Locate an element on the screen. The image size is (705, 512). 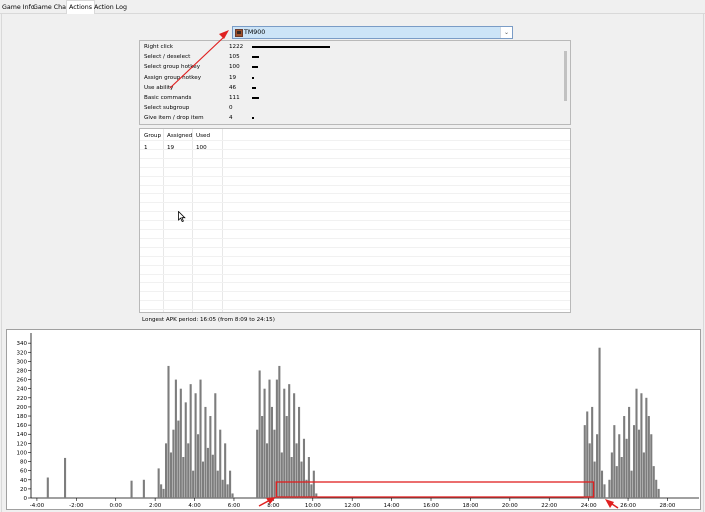
action-count: 100 is located at coordinates (234, 67).